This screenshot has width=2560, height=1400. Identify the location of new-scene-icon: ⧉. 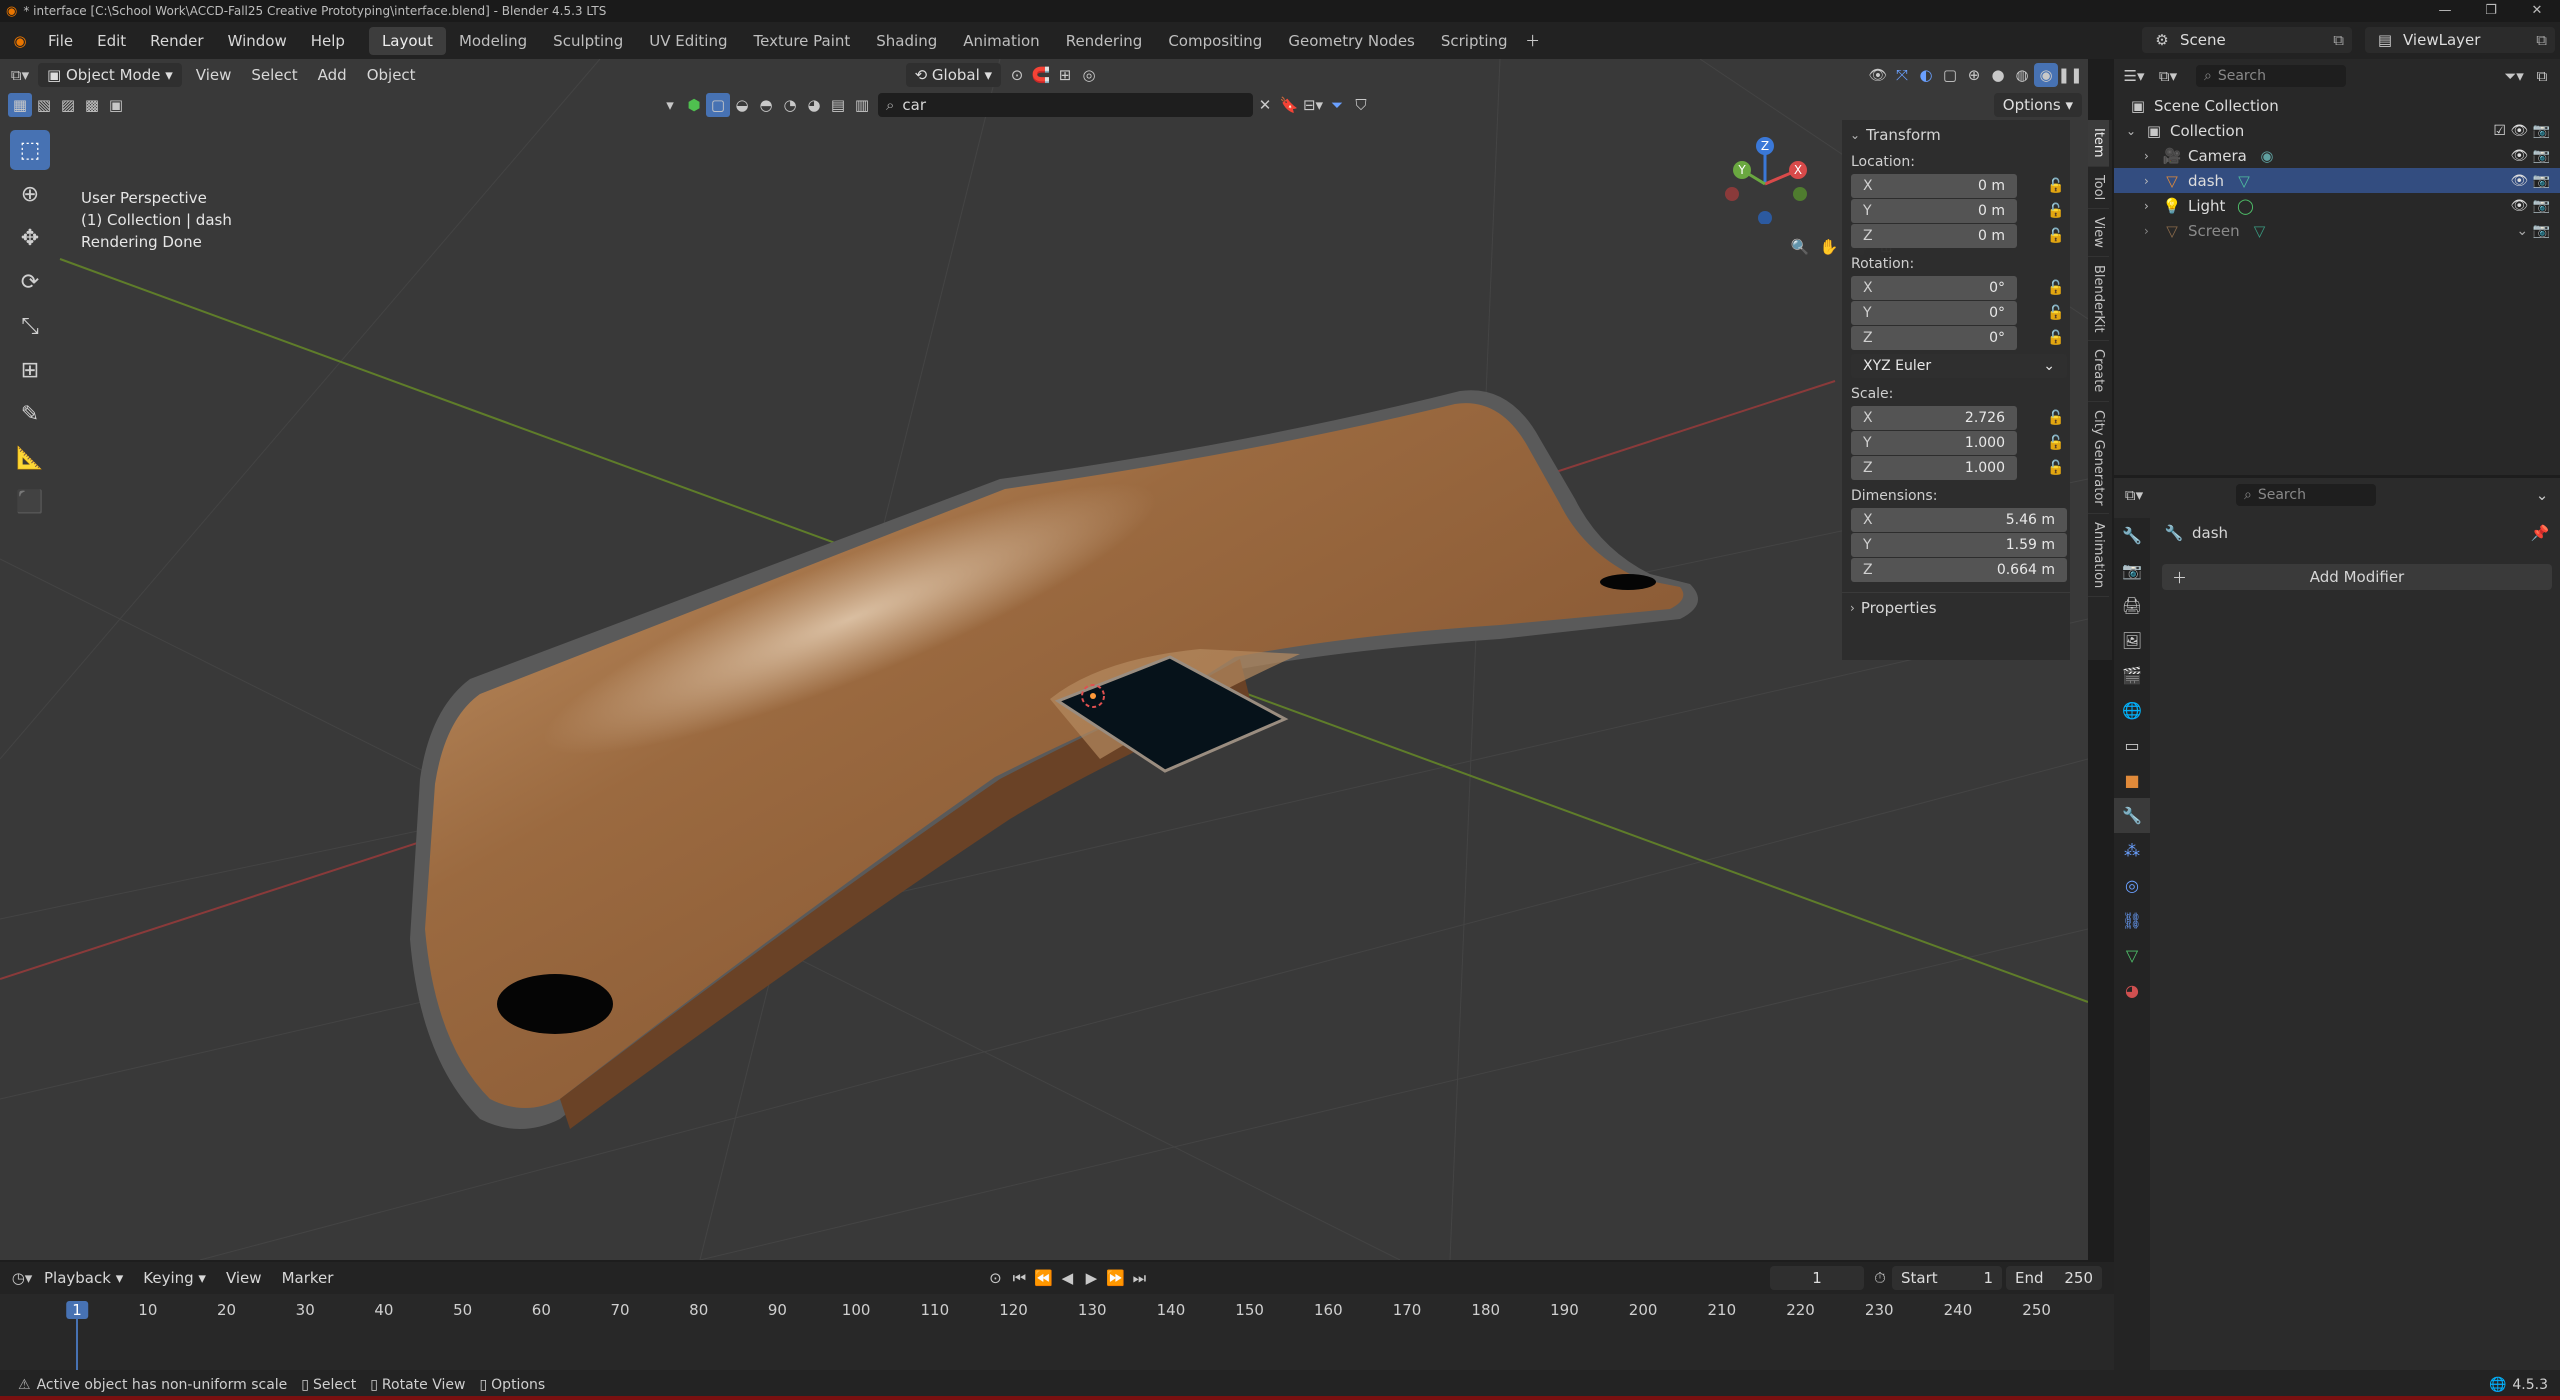
(2338, 40).